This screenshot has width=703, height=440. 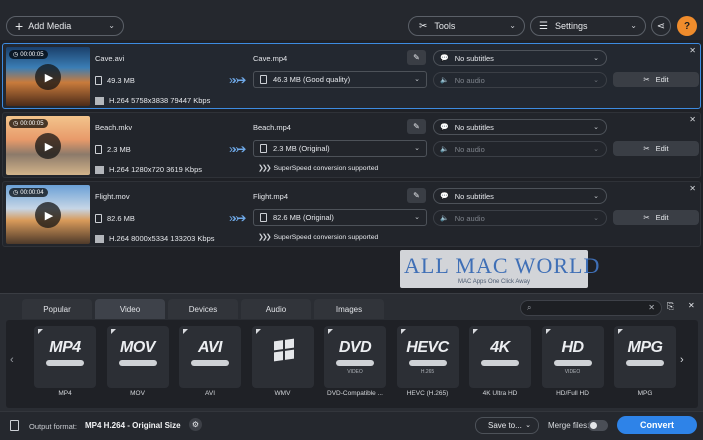 I want to click on add-media-button: + Add Media ⌄, so click(x=65, y=26).